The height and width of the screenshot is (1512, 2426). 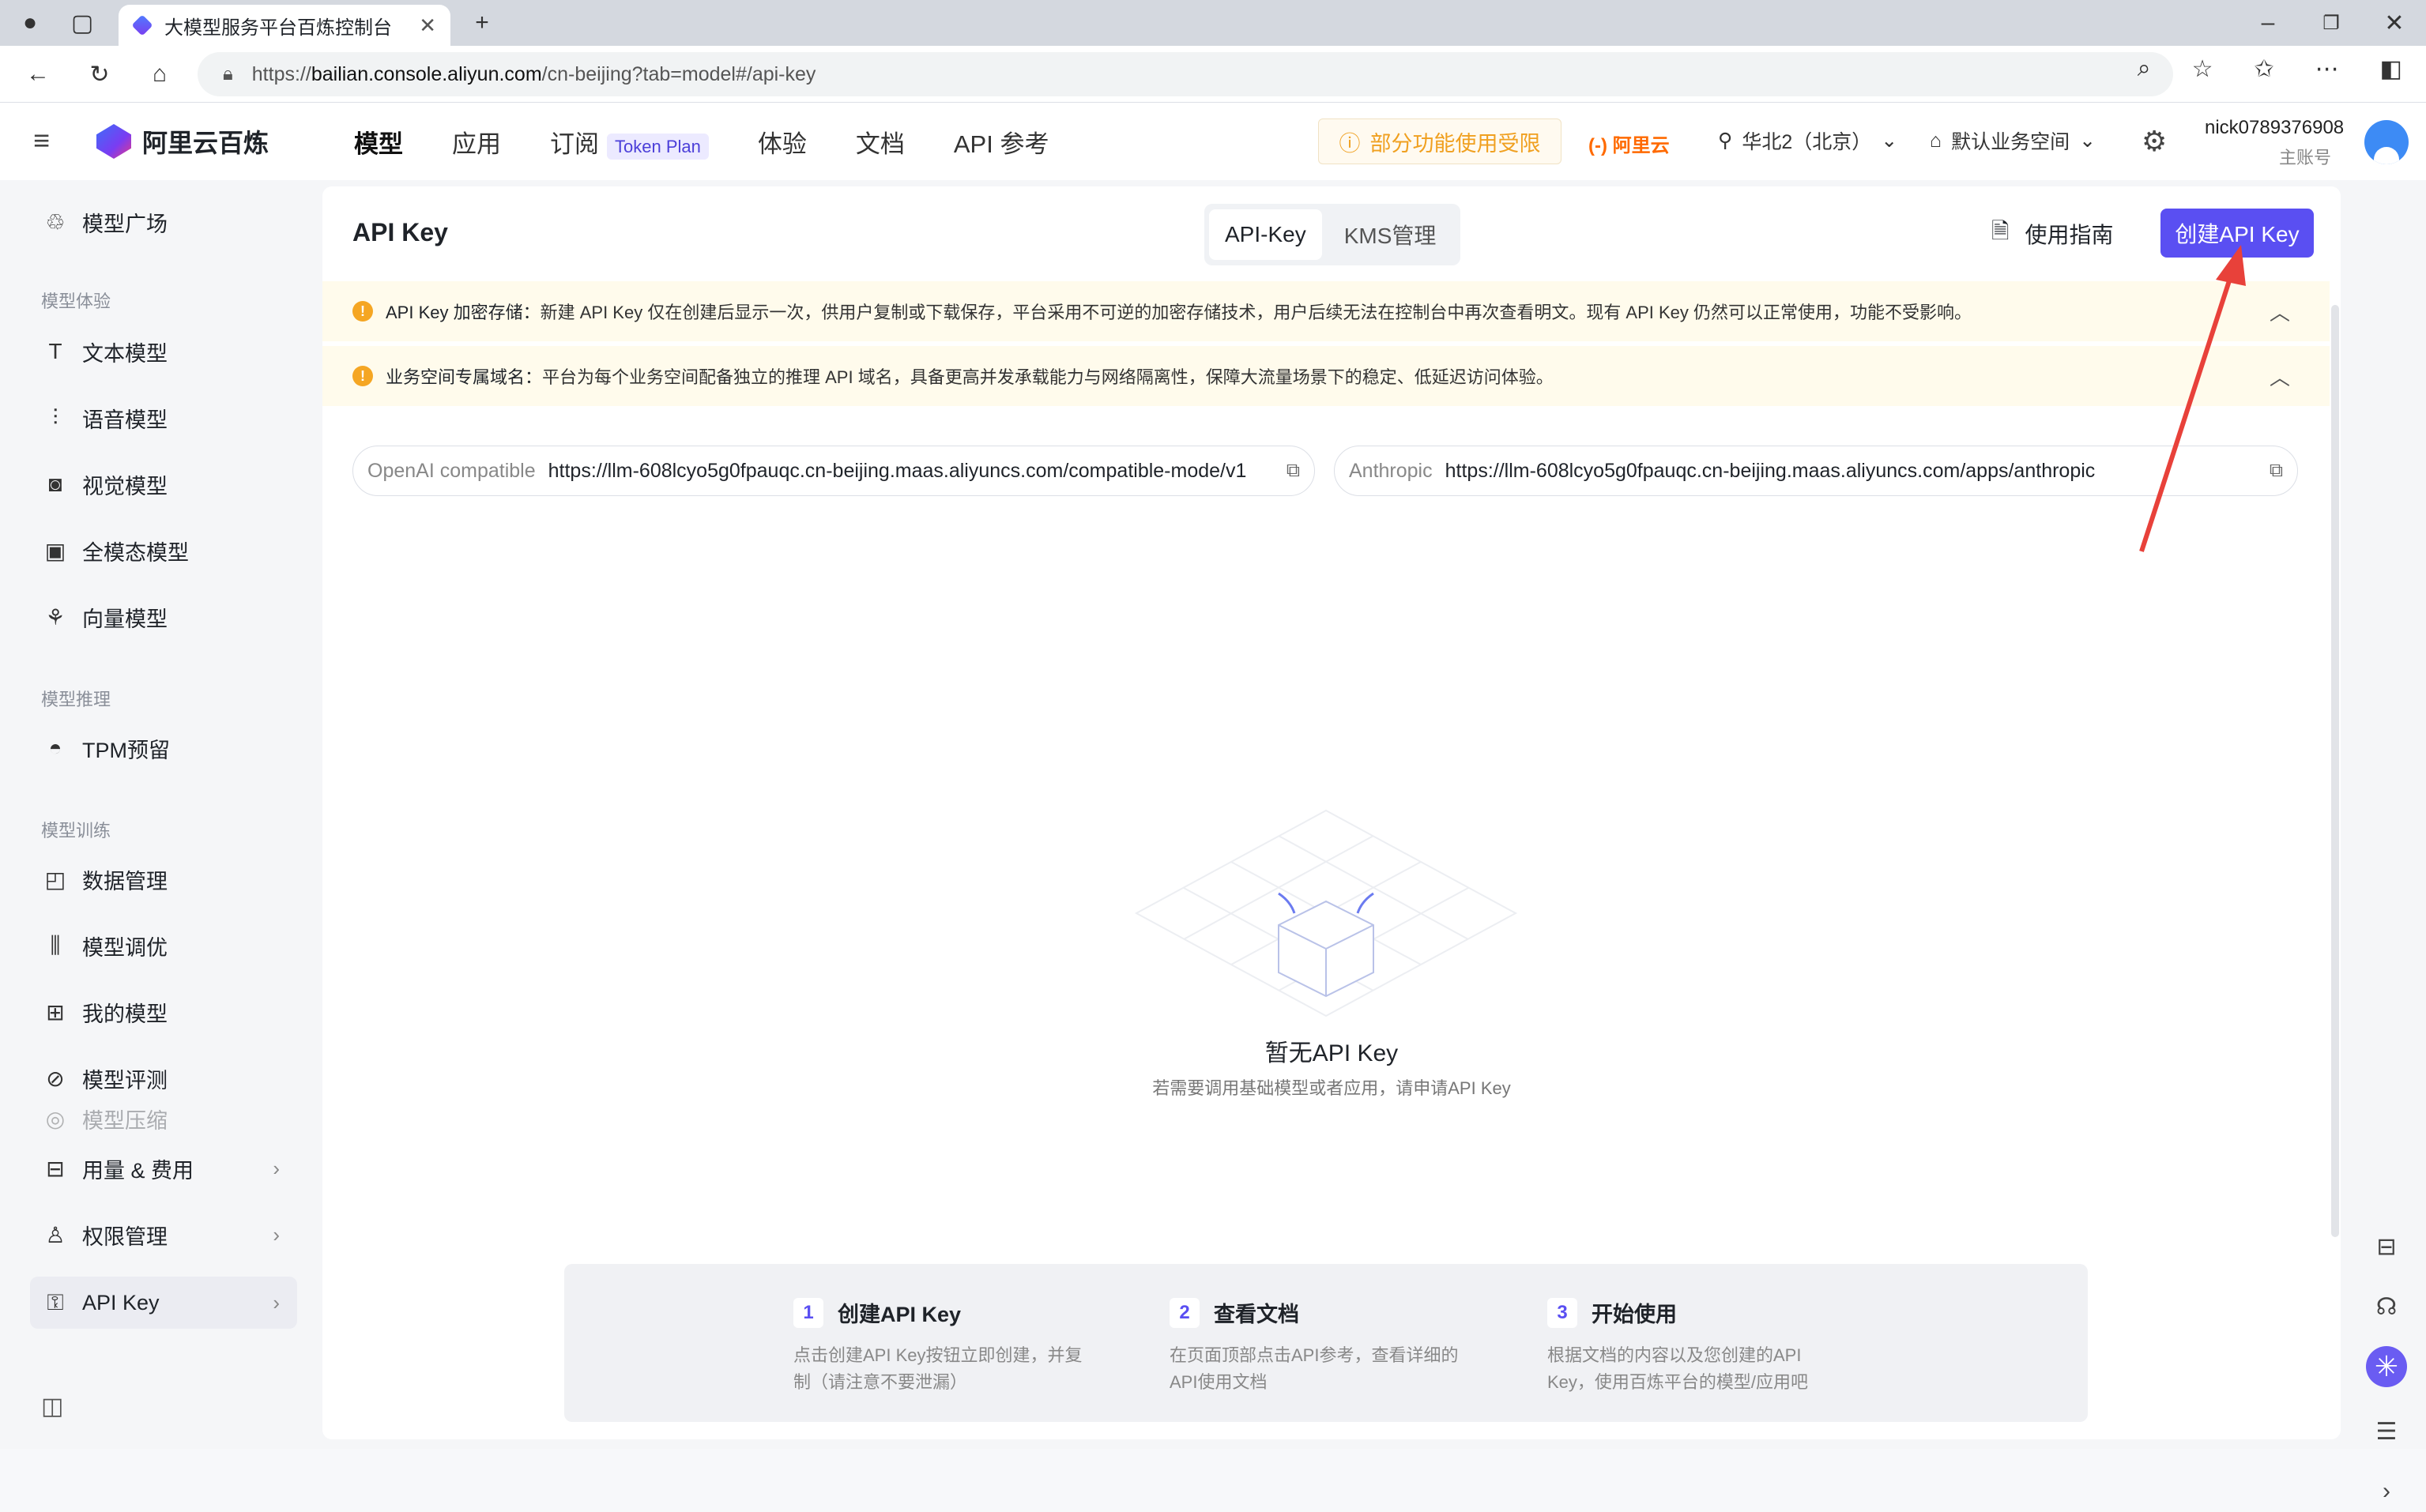 What do you see at coordinates (30, 23) in the screenshot?
I see `profile-icon: ●` at bounding box center [30, 23].